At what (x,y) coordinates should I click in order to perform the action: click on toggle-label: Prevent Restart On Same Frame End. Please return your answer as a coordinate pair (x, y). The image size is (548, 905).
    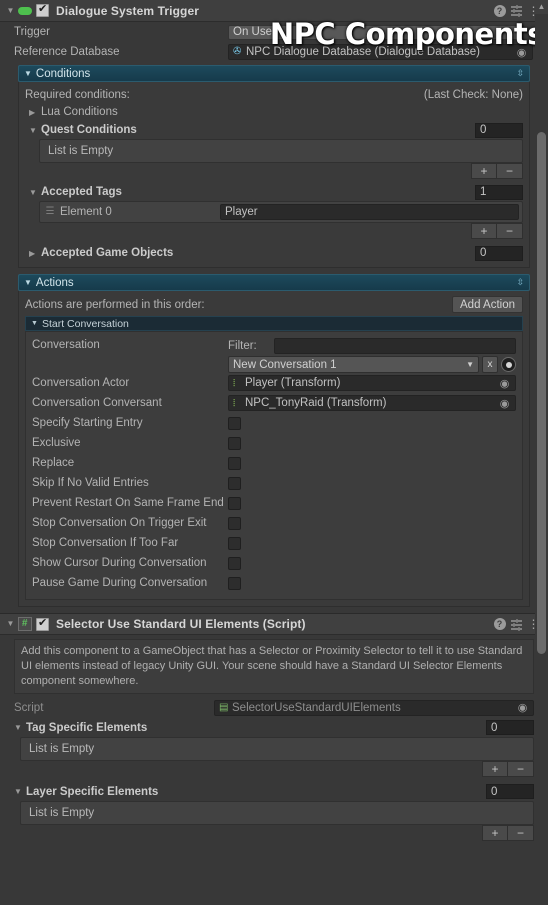
    Looking at the image, I should click on (128, 503).